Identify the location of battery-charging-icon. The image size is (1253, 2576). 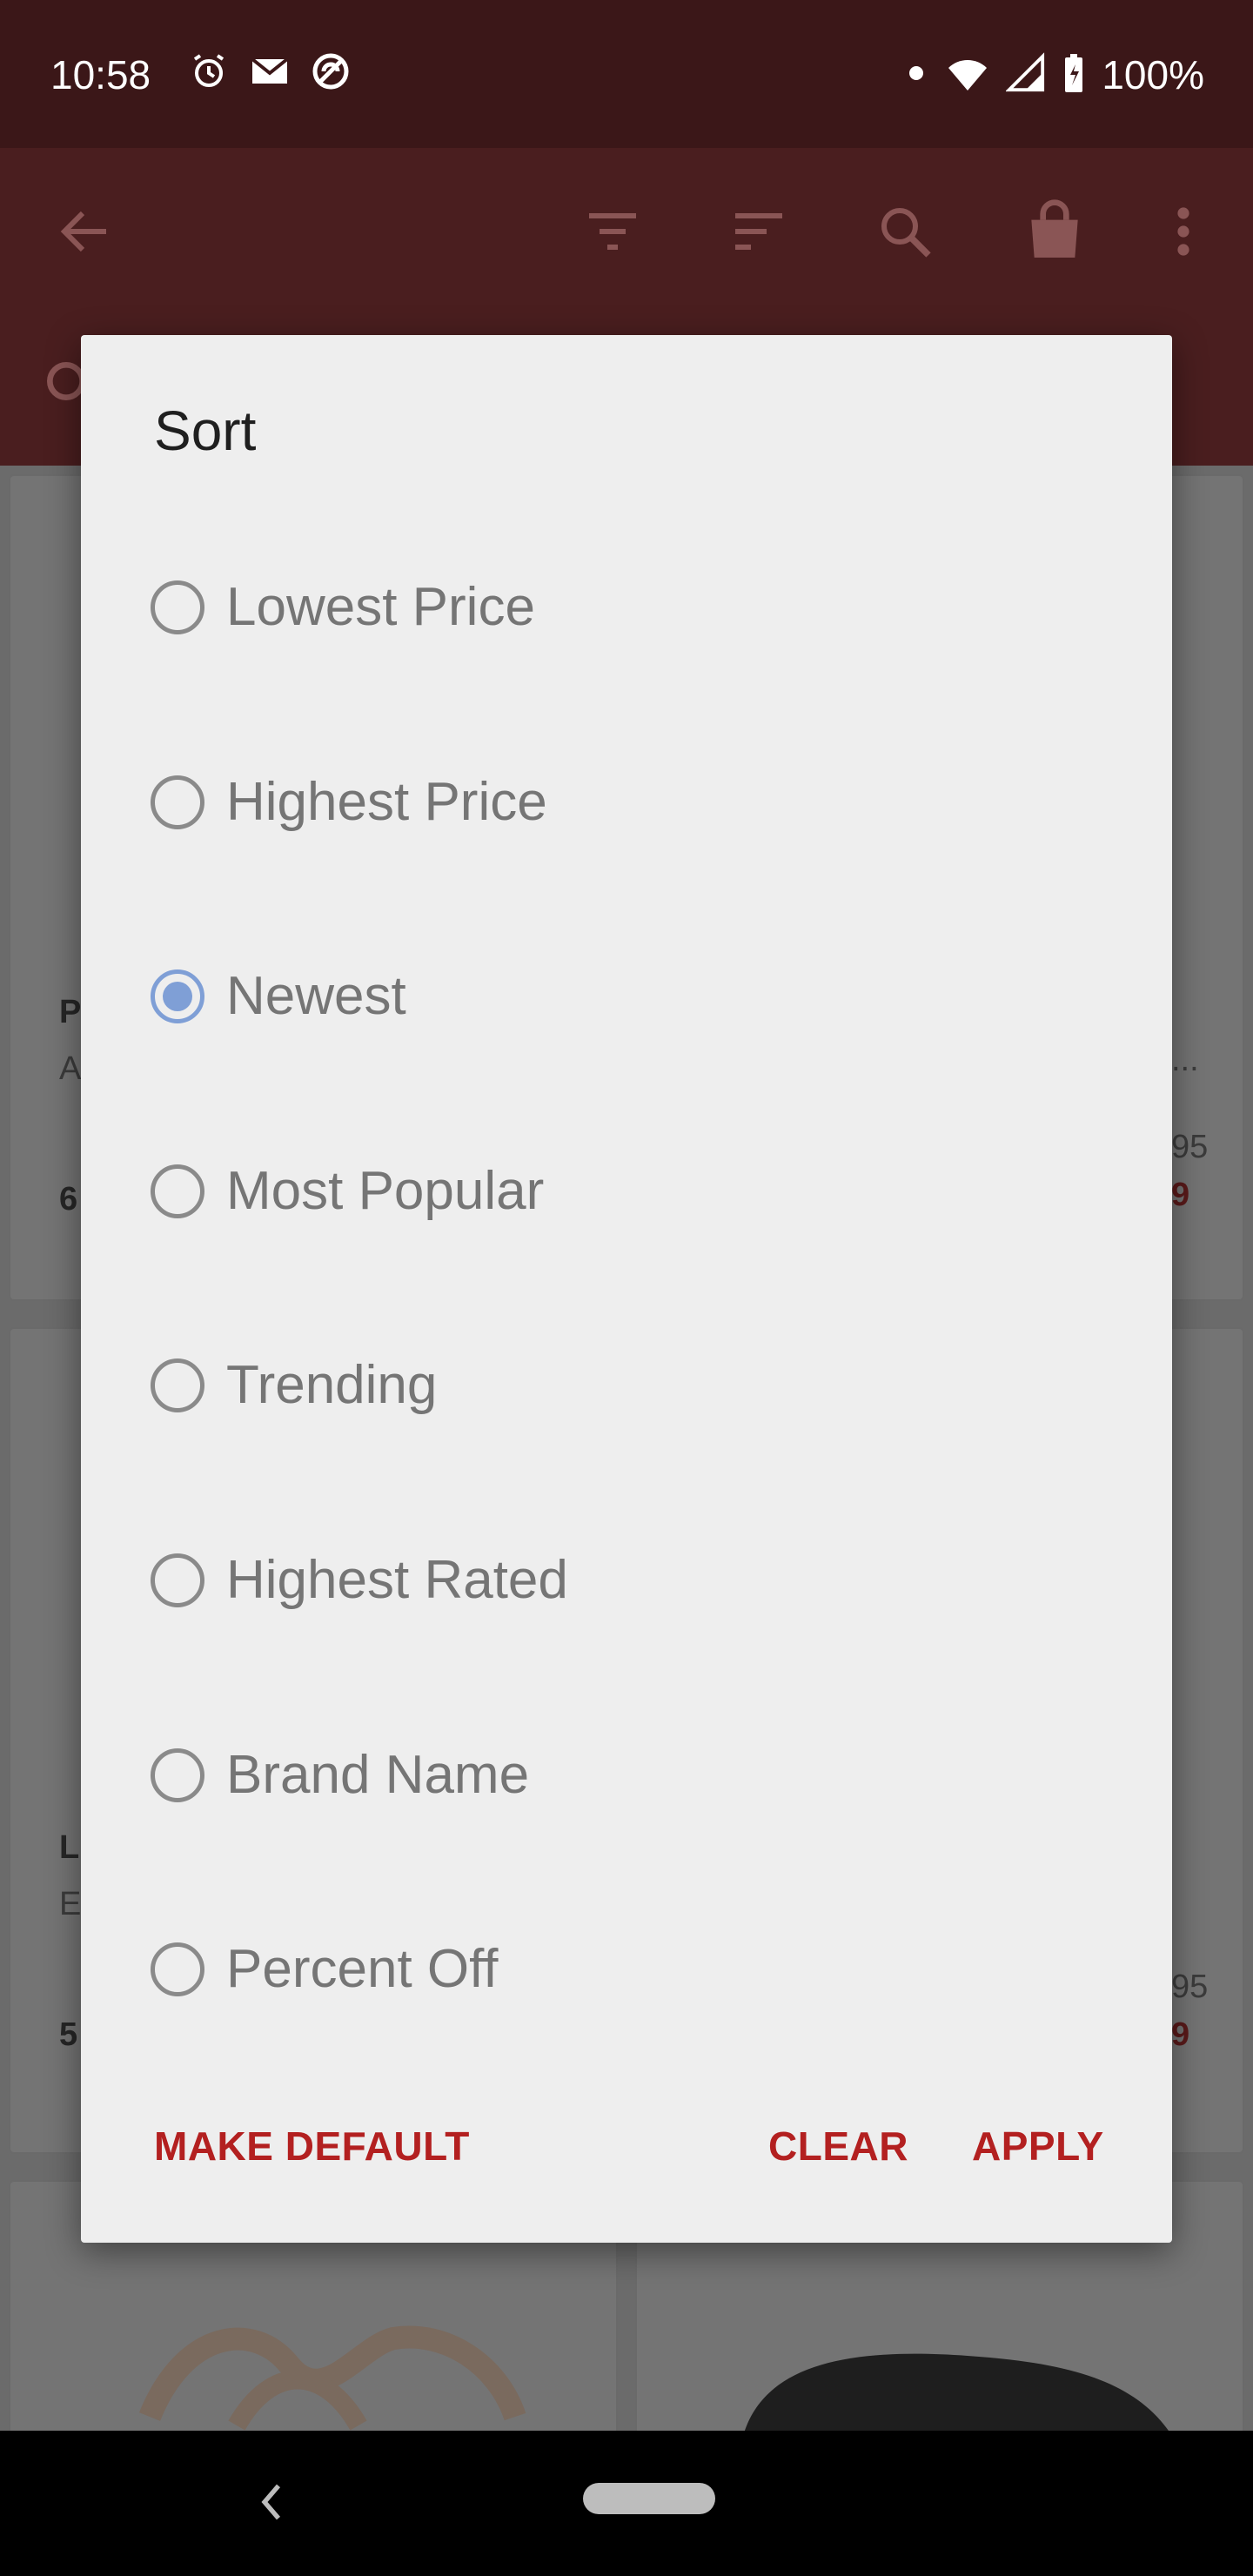
(1074, 75).